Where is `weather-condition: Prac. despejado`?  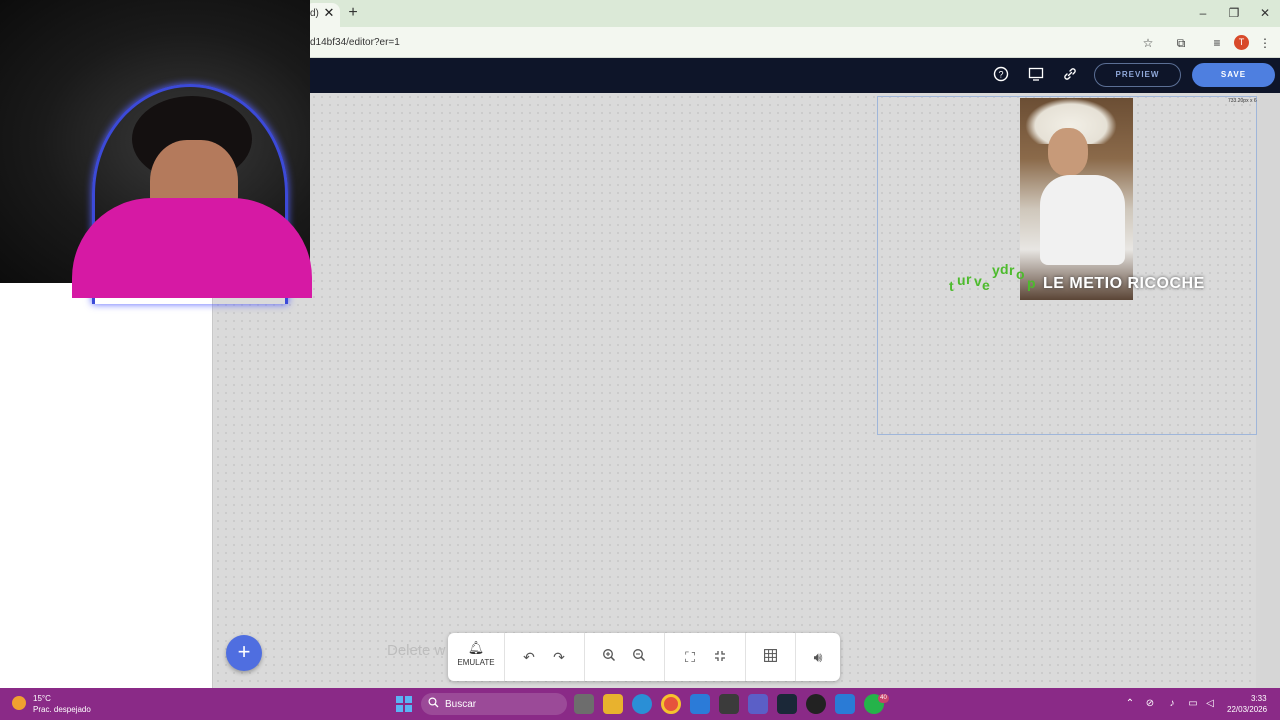 weather-condition: Prac. despejado is located at coordinates (62, 709).